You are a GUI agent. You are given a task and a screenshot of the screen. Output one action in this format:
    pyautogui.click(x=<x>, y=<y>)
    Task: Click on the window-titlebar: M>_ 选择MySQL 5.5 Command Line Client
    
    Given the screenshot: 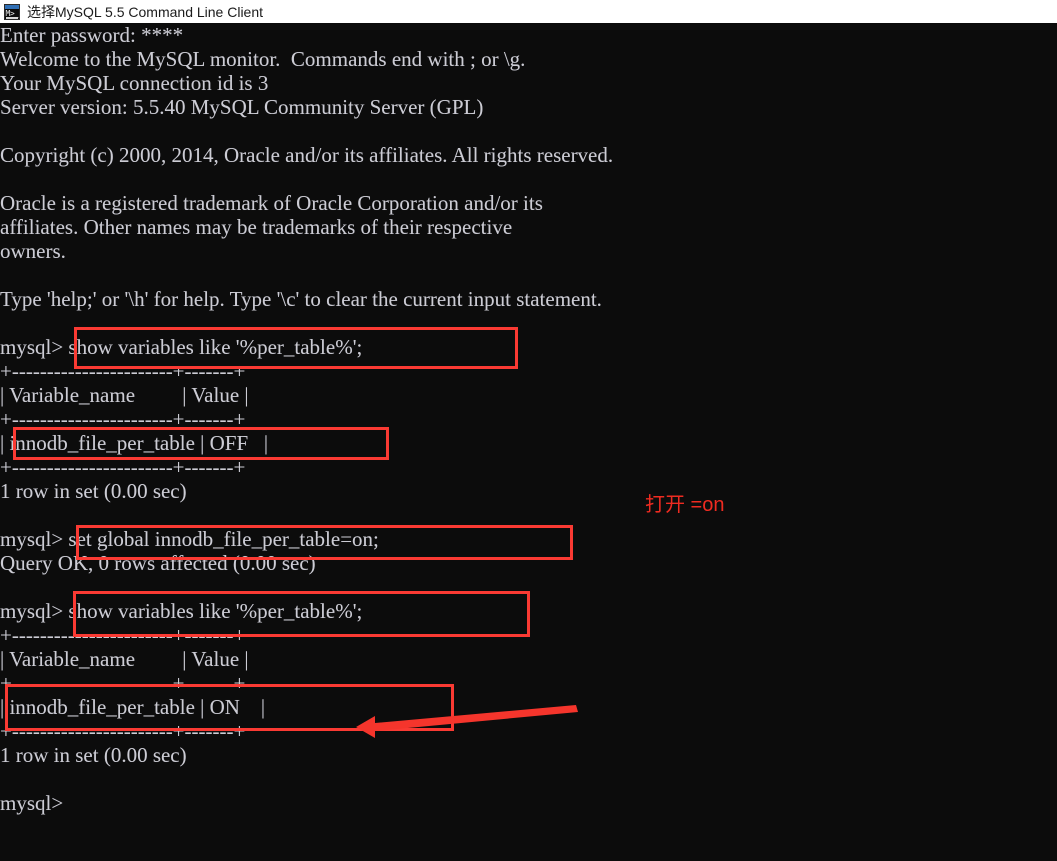 What is the action you would take?
    pyautogui.click(x=528, y=11)
    